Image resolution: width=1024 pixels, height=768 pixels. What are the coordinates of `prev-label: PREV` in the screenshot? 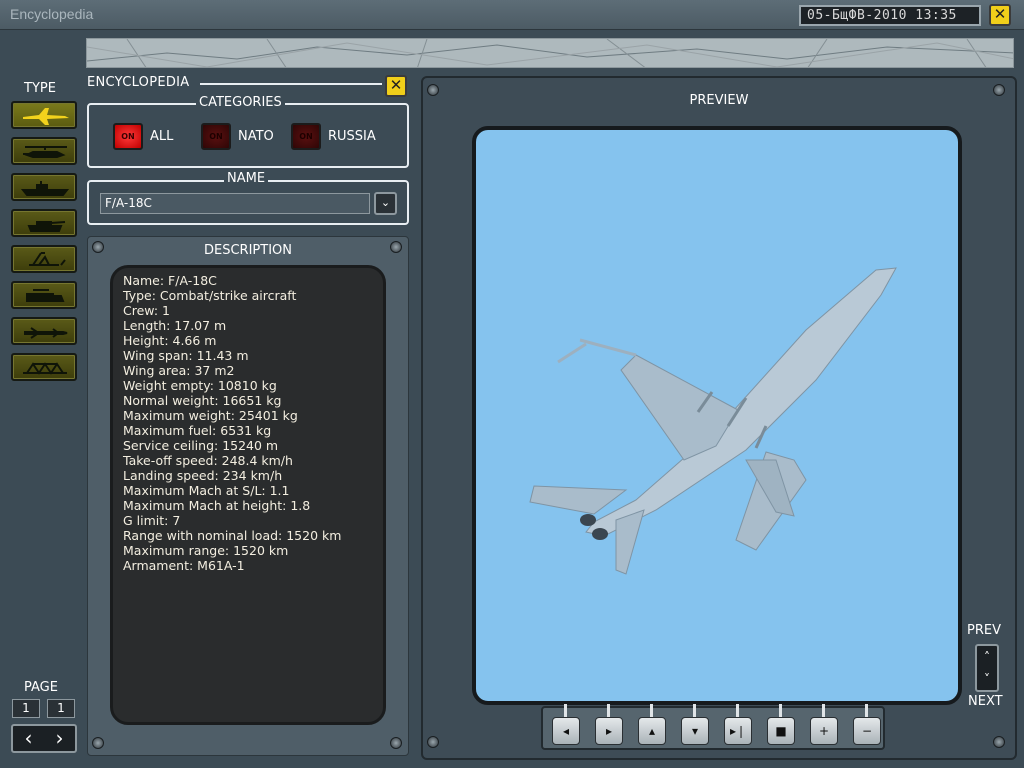 It's located at (984, 630).